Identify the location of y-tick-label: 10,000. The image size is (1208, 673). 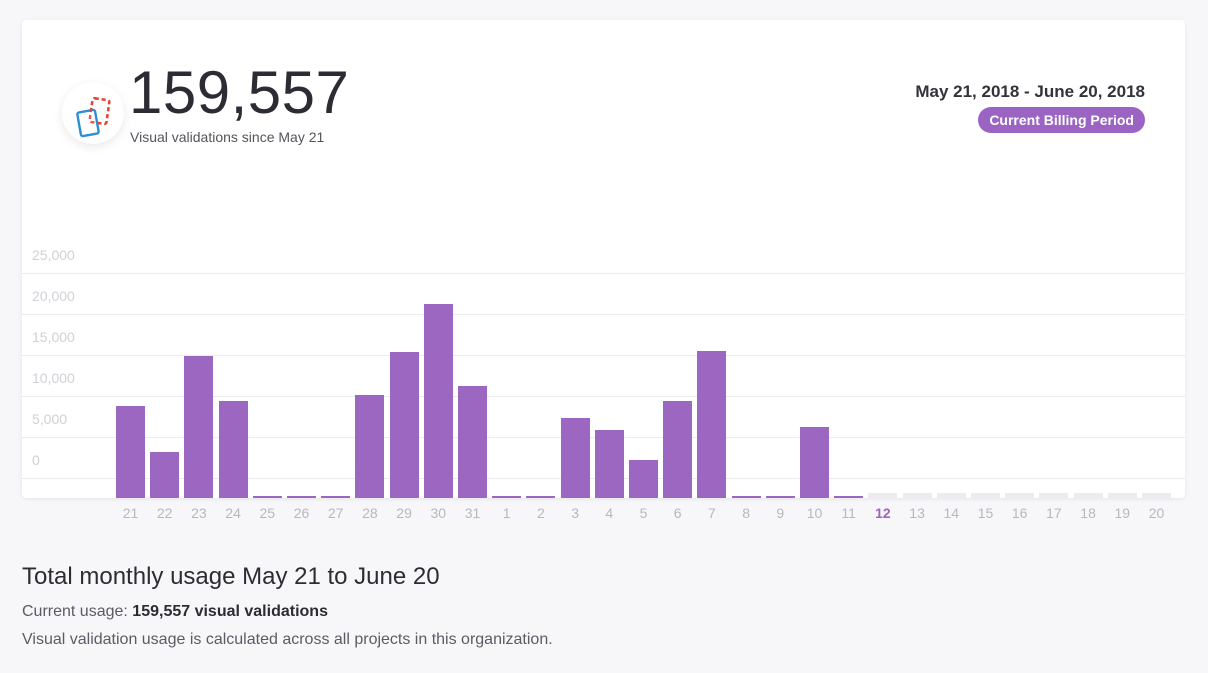
(53, 378).